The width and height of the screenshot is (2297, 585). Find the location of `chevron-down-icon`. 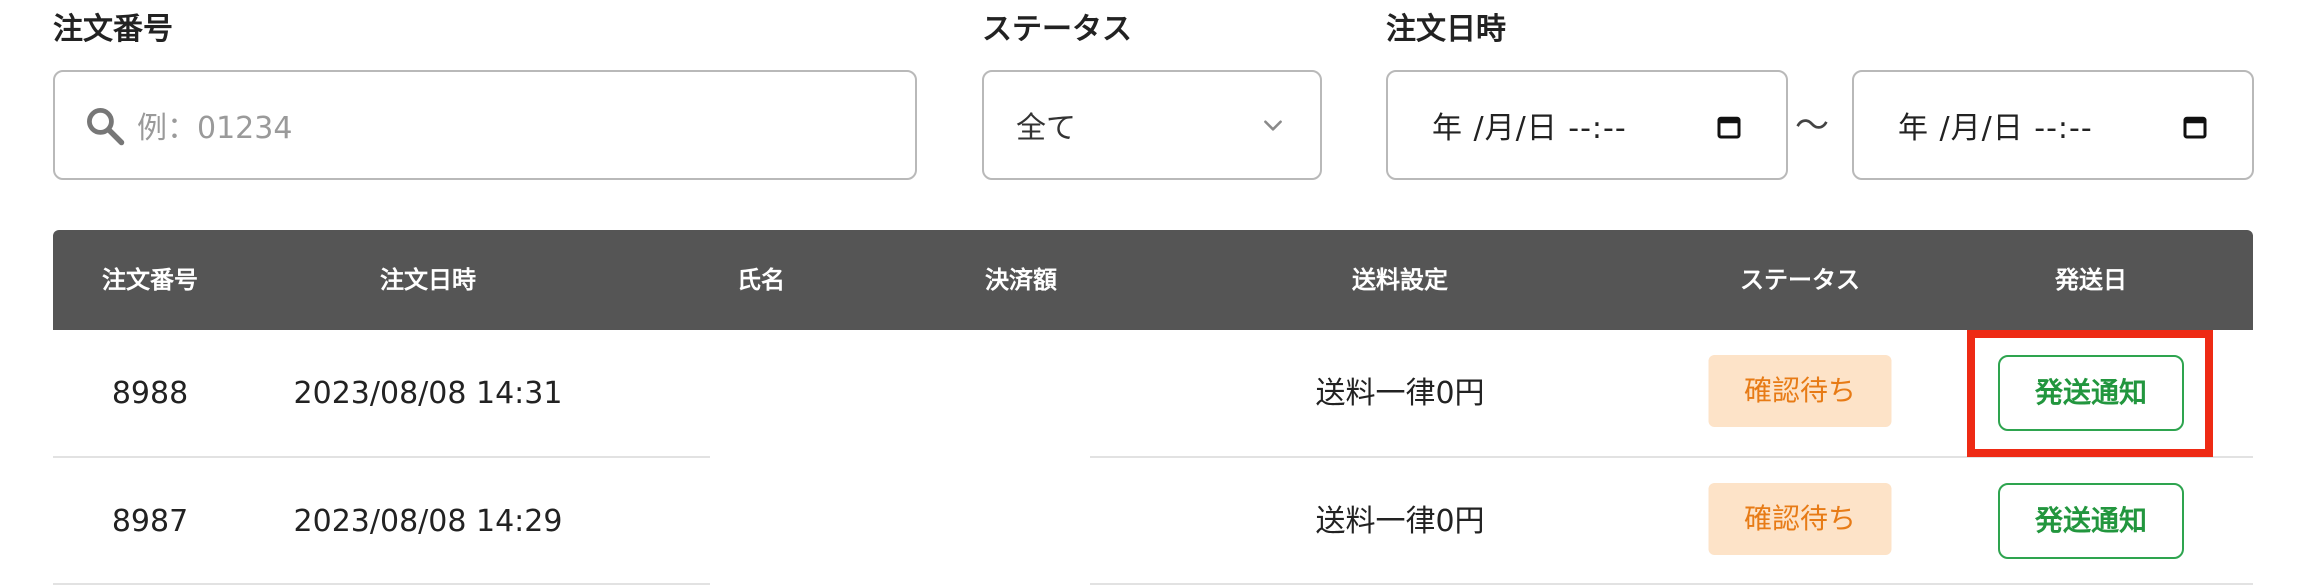

chevron-down-icon is located at coordinates (1273, 125).